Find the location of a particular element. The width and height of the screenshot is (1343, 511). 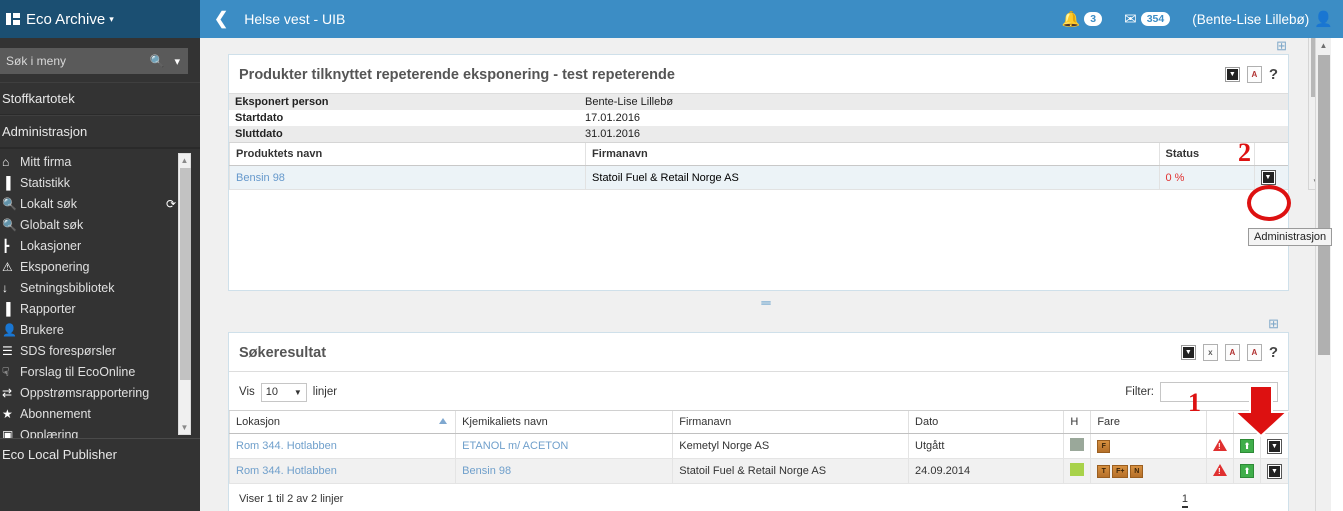

kjemikalie-cell: ETANOL m/ ACETON is located at coordinates (564, 446).